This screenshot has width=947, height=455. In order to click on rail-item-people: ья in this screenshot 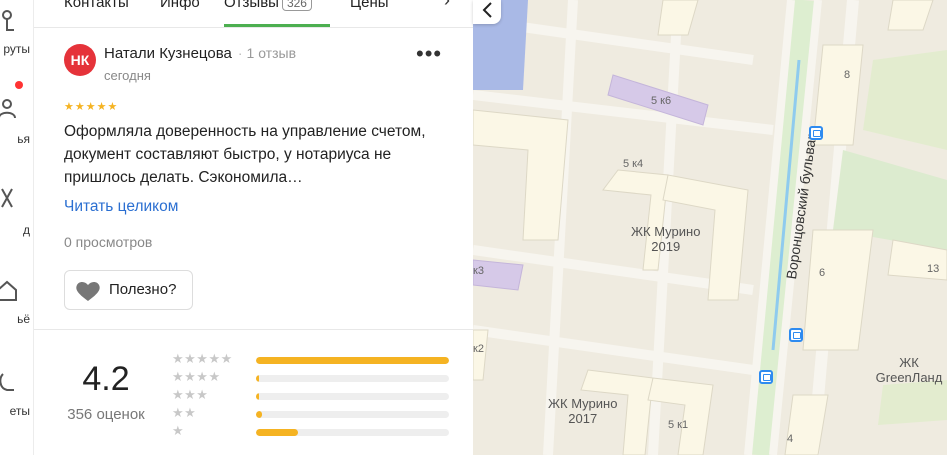, I will do `click(16, 126)`.